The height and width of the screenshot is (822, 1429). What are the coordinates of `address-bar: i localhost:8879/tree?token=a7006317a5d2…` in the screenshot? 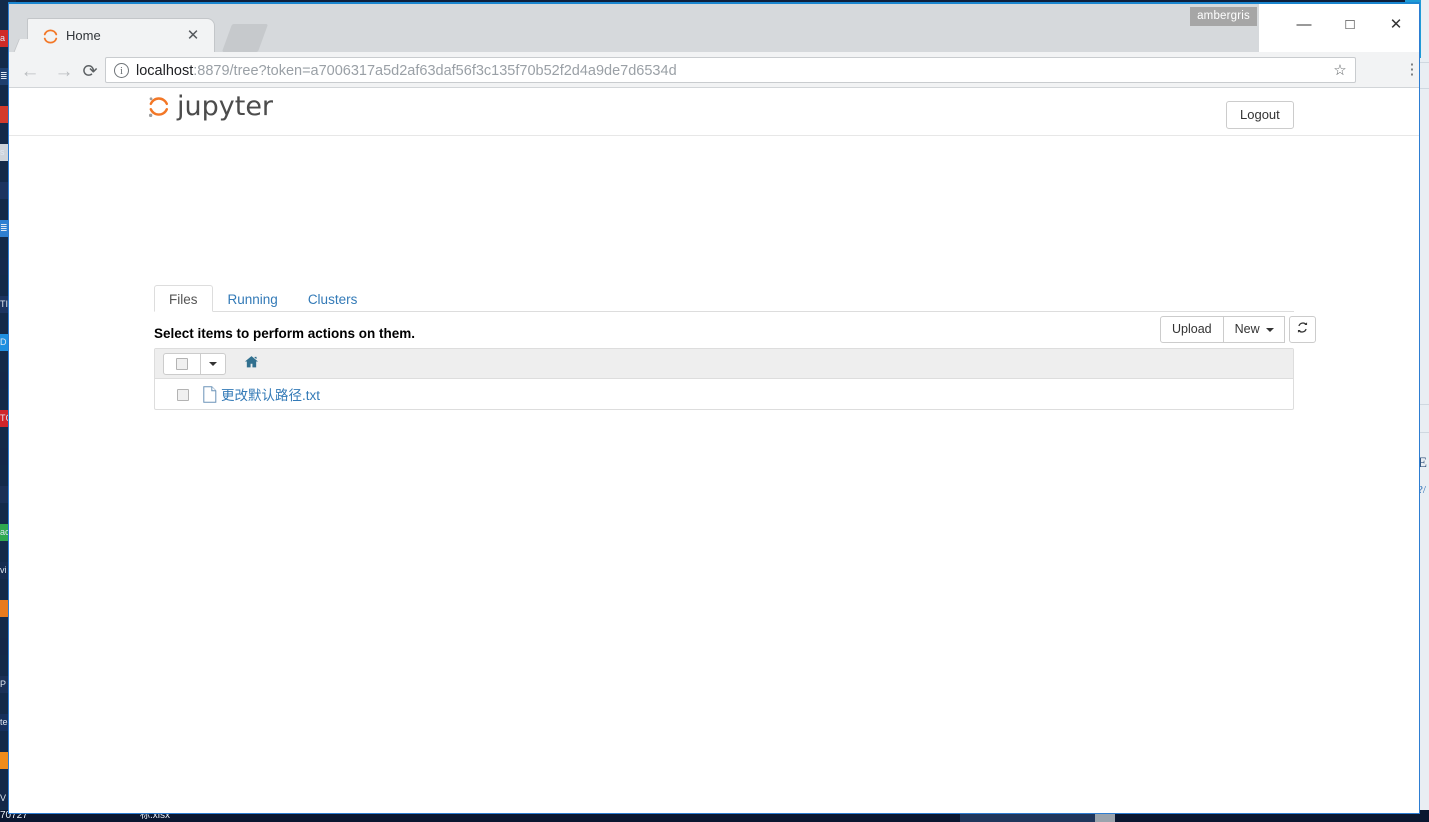 It's located at (730, 70).